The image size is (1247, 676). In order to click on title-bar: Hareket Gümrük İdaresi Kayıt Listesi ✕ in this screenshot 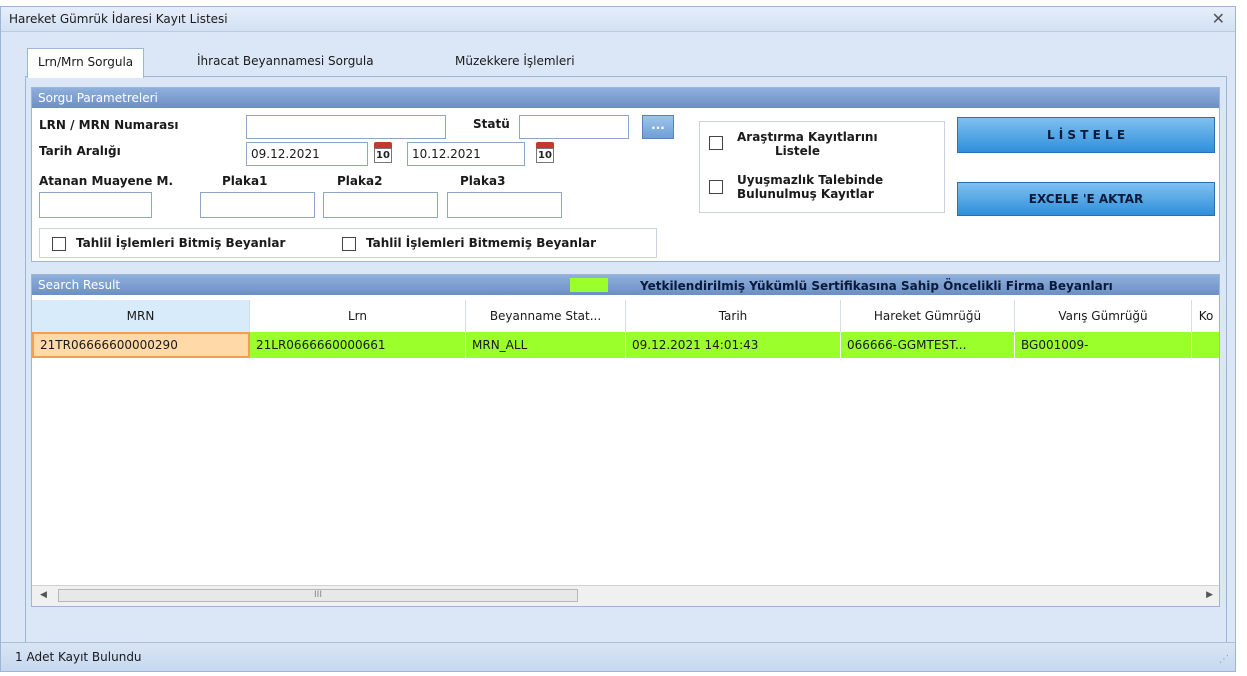, I will do `click(618, 19)`.